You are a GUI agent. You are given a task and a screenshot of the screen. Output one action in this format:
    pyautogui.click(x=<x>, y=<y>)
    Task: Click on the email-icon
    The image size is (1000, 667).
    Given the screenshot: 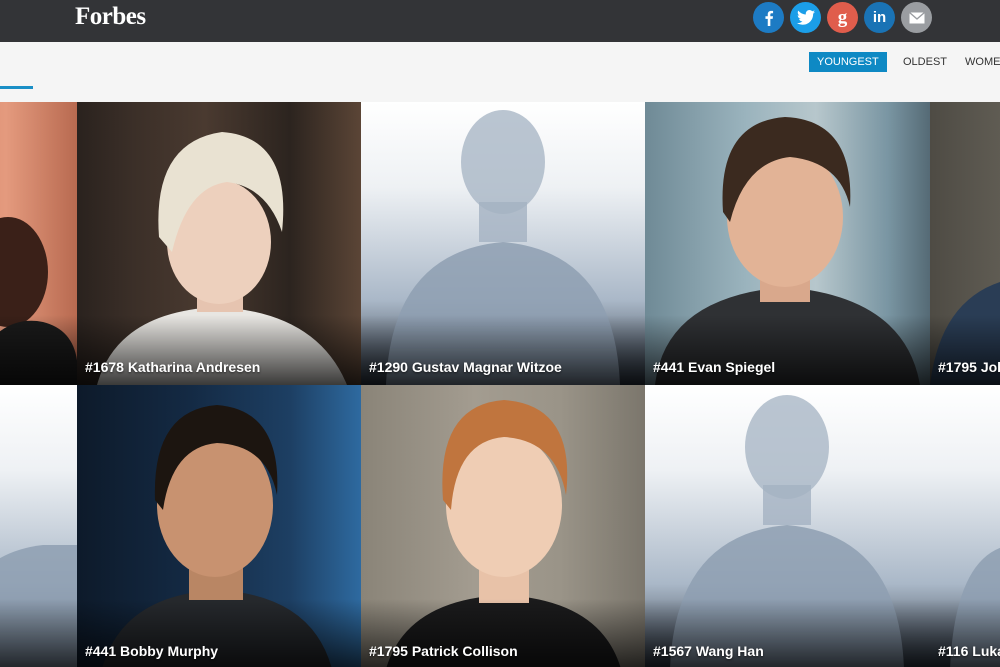 What is the action you would take?
    pyautogui.click(x=916, y=17)
    